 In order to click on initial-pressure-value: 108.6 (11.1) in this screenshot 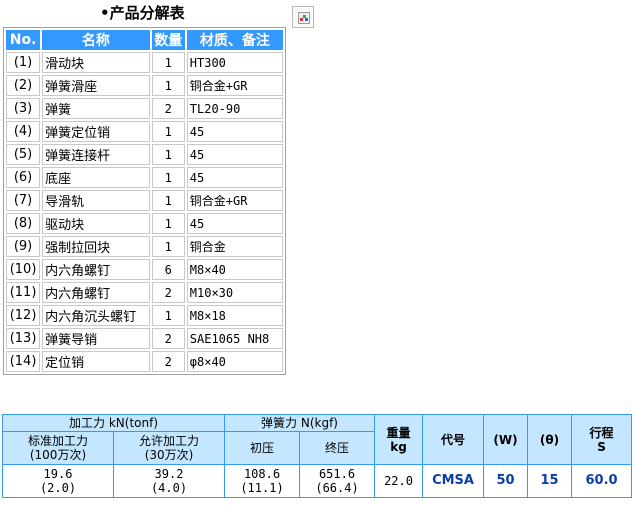, I will do `click(262, 481)`.